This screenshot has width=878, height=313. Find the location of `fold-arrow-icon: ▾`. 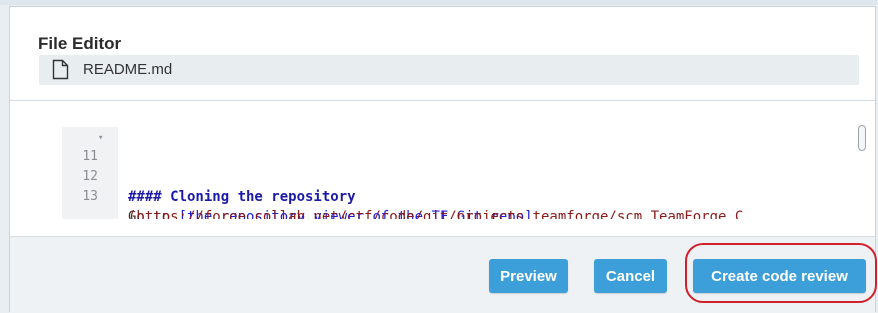

fold-arrow-icon: ▾ is located at coordinates (100, 138).